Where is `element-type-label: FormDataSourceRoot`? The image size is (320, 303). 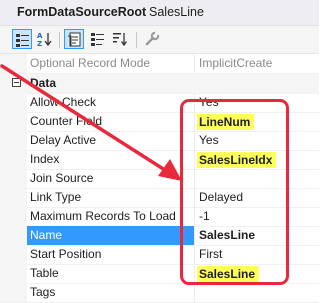
element-type-label: FormDataSourceRoot is located at coordinates (82, 12).